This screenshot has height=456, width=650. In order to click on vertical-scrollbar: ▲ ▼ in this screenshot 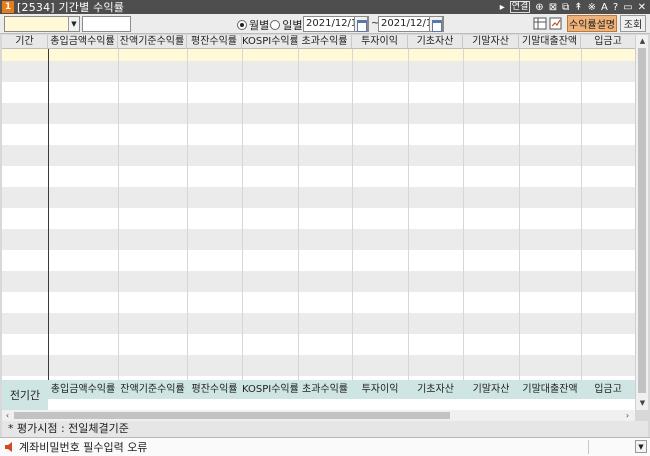, I will do `click(641, 222)`.